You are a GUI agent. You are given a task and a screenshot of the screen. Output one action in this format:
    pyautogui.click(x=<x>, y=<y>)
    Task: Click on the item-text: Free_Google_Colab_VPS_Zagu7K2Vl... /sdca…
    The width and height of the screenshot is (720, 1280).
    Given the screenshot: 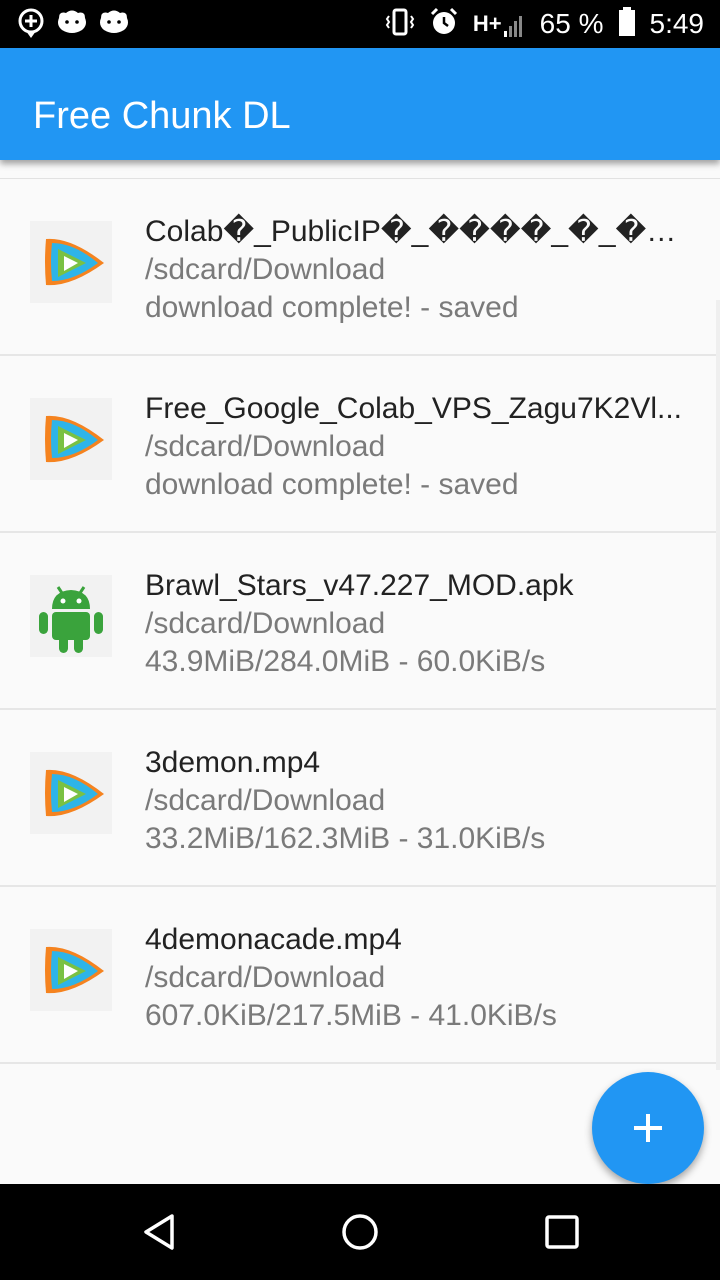 What is the action you would take?
    pyautogui.click(x=417, y=447)
    